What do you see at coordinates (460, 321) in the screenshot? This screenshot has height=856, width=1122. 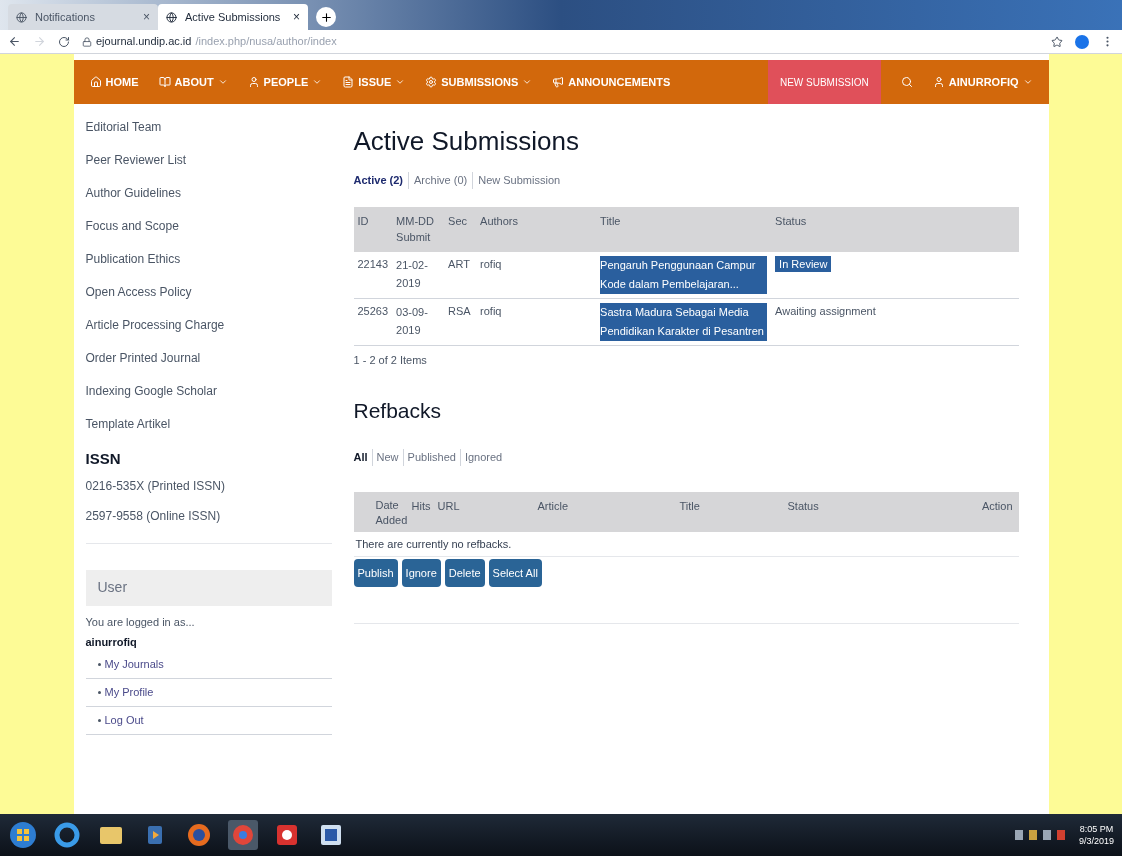 I see `table-cell: RSA` at bounding box center [460, 321].